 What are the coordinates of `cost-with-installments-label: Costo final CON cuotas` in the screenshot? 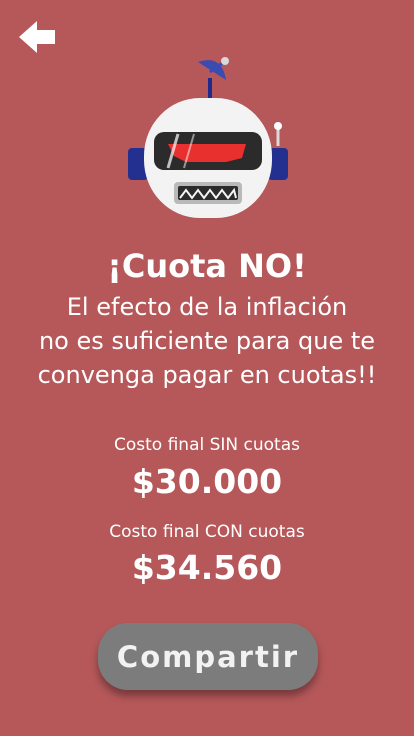 It's located at (207, 532).